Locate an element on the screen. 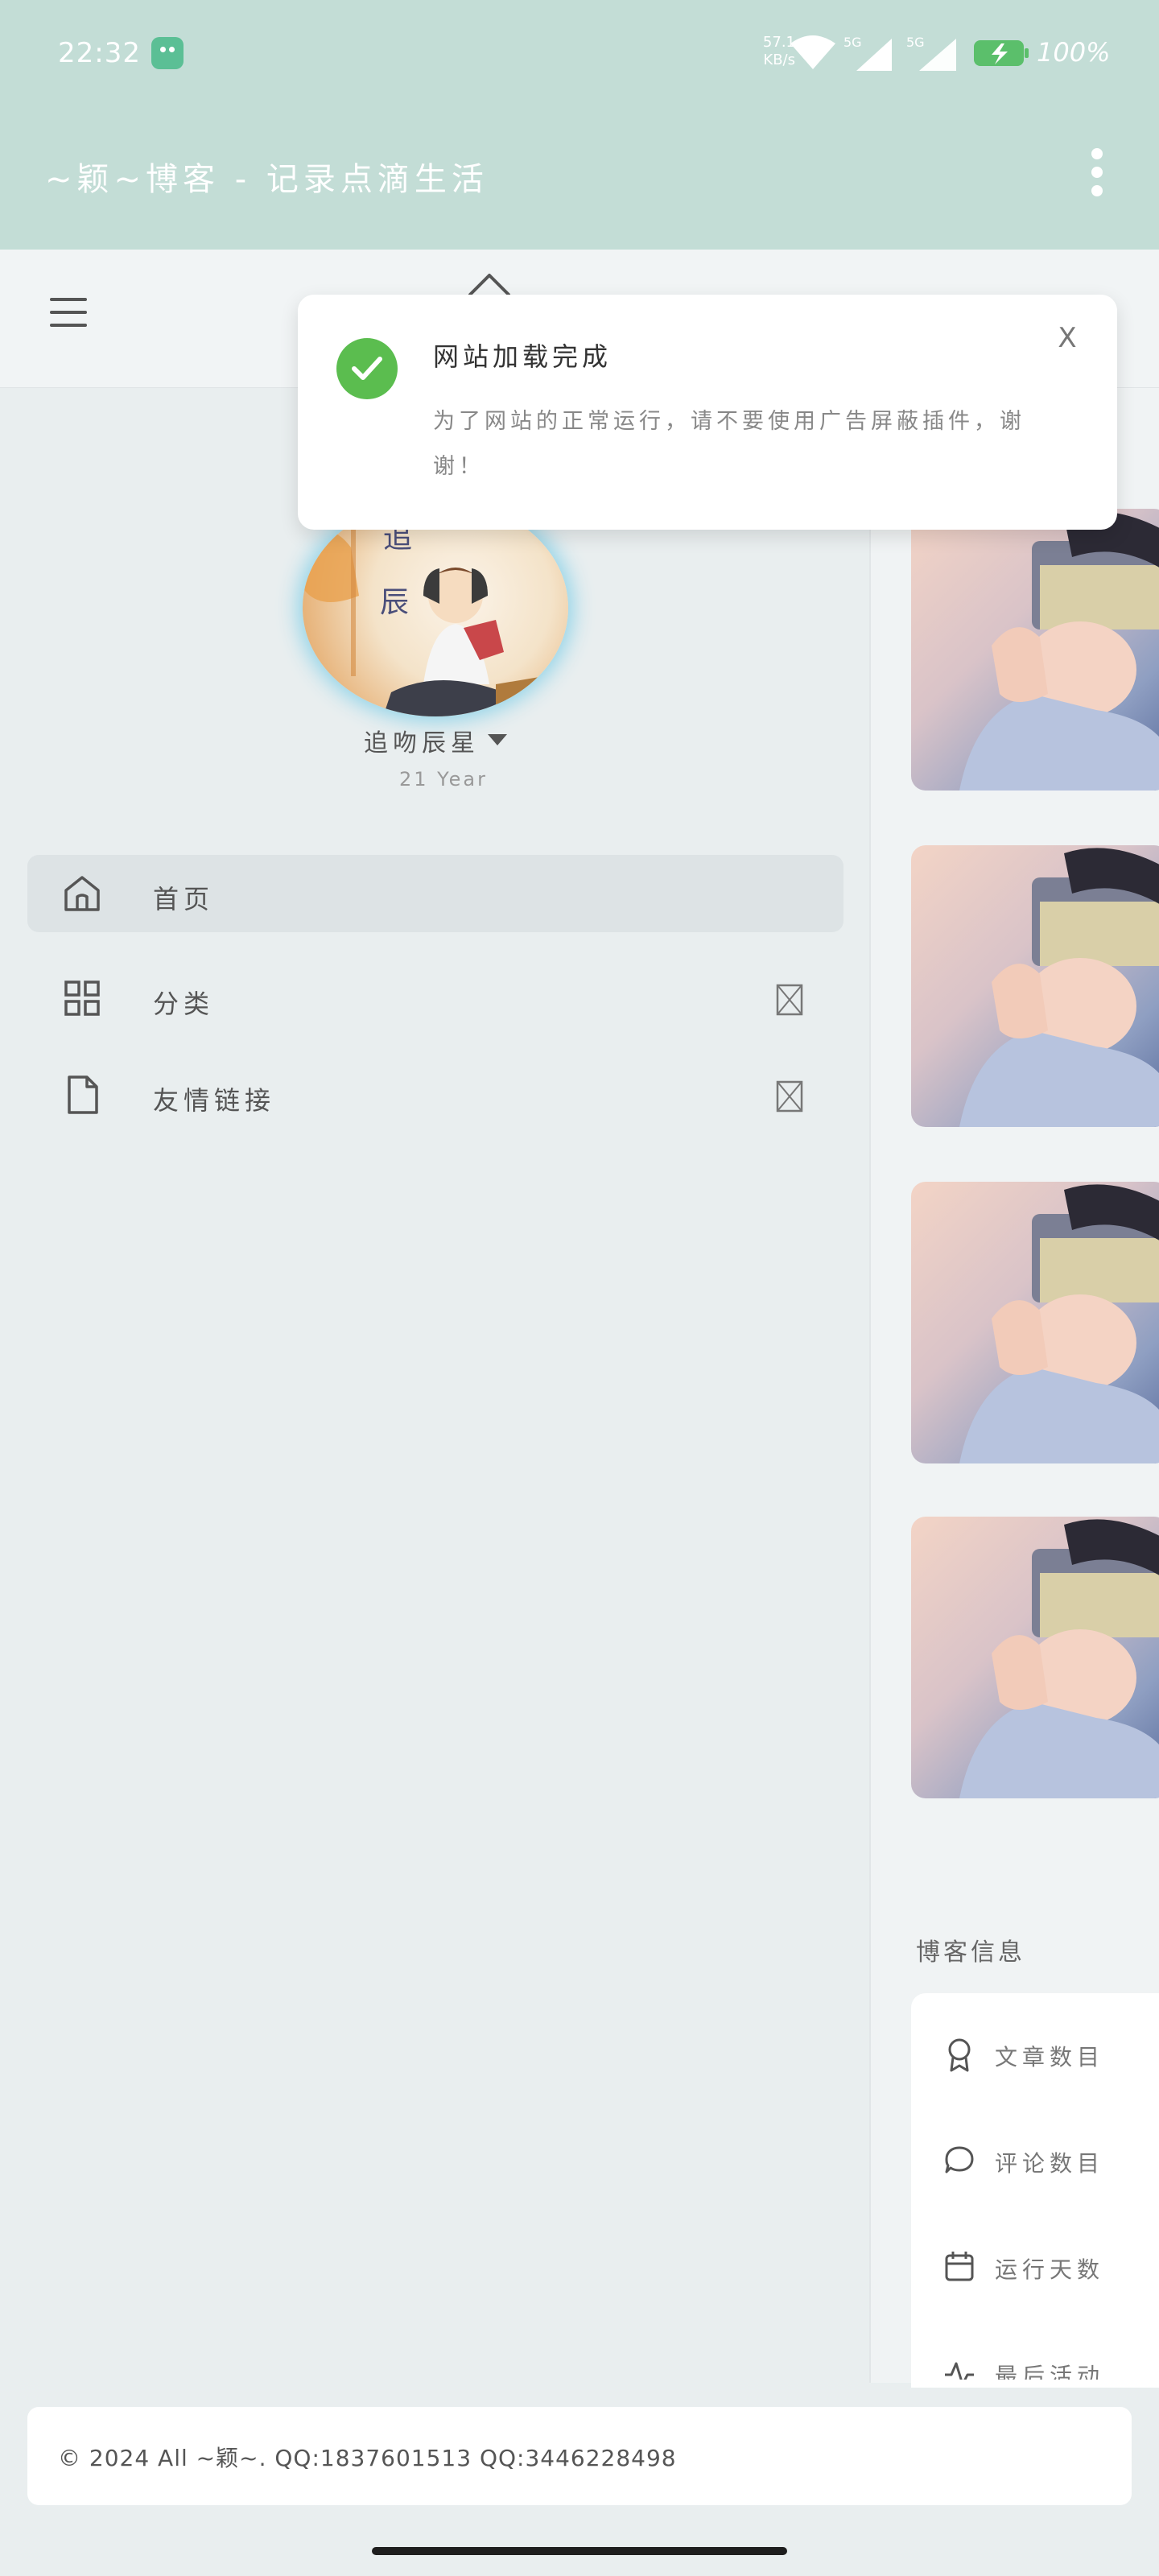 The image size is (1159, 2576). info-row-articles: 文章数目 is located at coordinates (1051, 2054).